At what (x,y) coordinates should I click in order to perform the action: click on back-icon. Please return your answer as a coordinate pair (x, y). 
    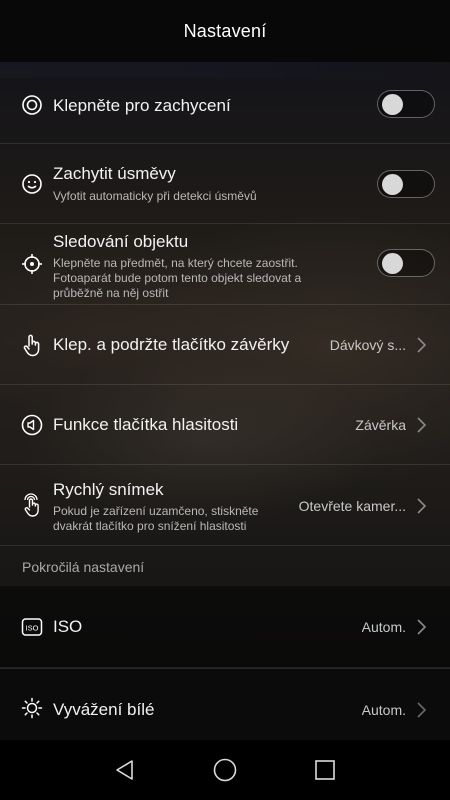
    Looking at the image, I should click on (125, 770).